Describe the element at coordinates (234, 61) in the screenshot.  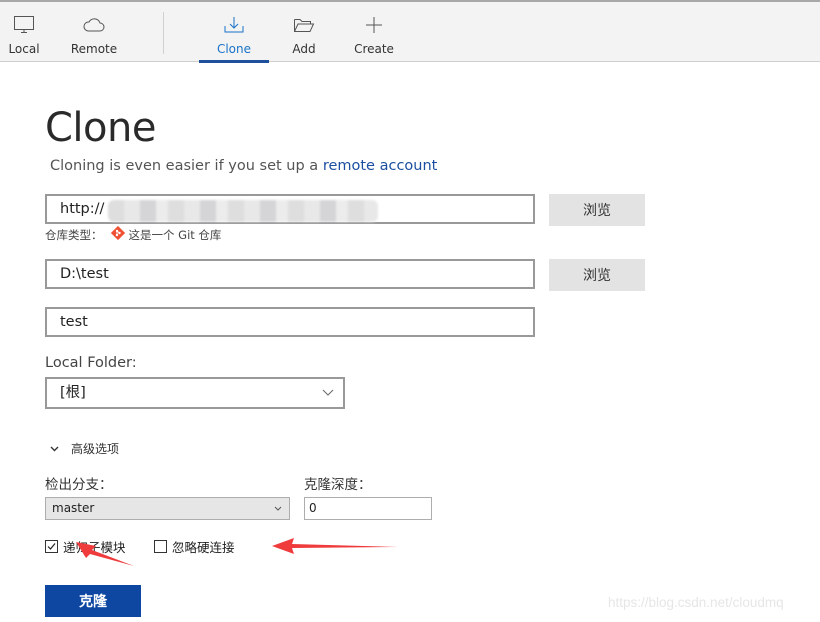
I see `active-tab-indicator` at that location.